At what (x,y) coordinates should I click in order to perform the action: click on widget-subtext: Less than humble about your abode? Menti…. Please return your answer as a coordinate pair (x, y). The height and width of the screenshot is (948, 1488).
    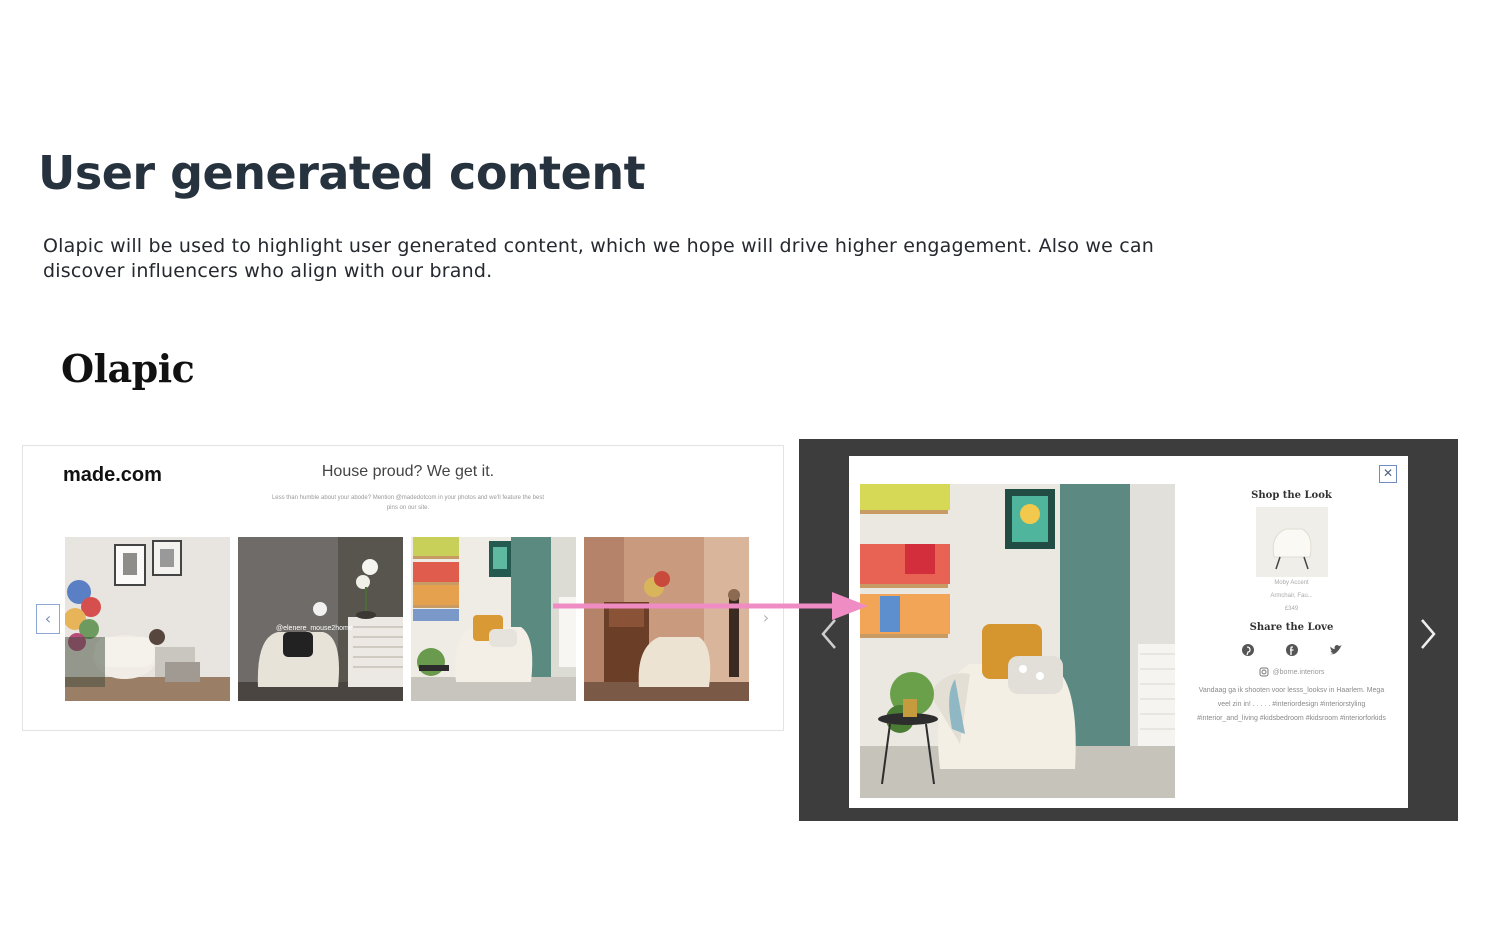
    Looking at the image, I should click on (408, 503).